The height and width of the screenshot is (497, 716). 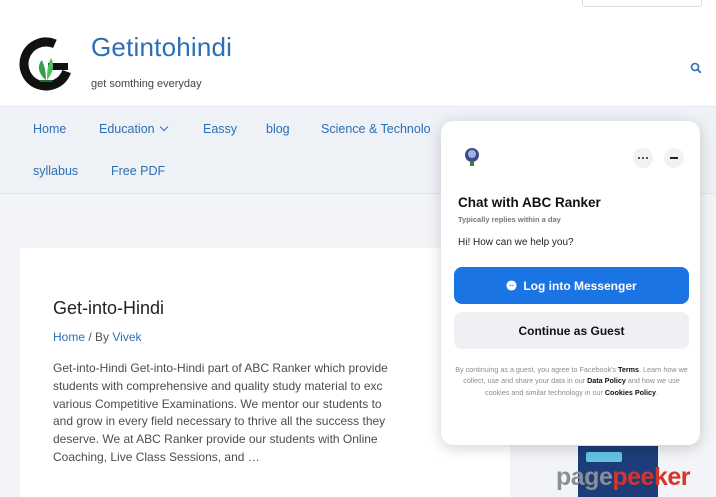 What do you see at coordinates (511, 285) in the screenshot?
I see `messenger-icon` at bounding box center [511, 285].